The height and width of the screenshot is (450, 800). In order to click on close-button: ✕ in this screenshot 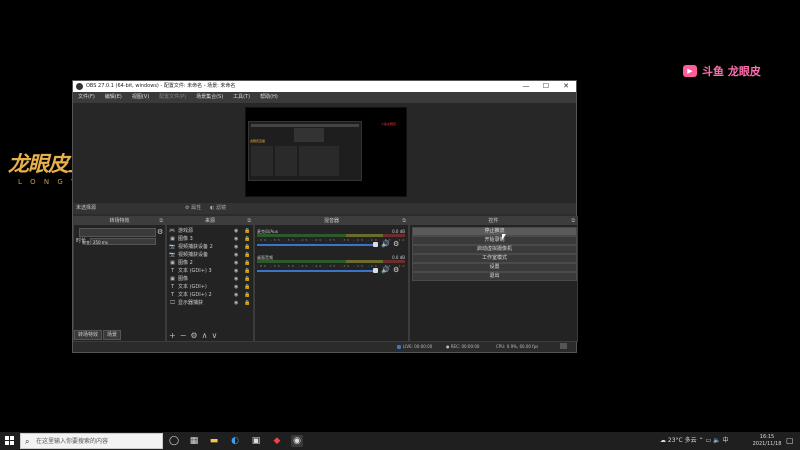, I will do `click(566, 86)`.